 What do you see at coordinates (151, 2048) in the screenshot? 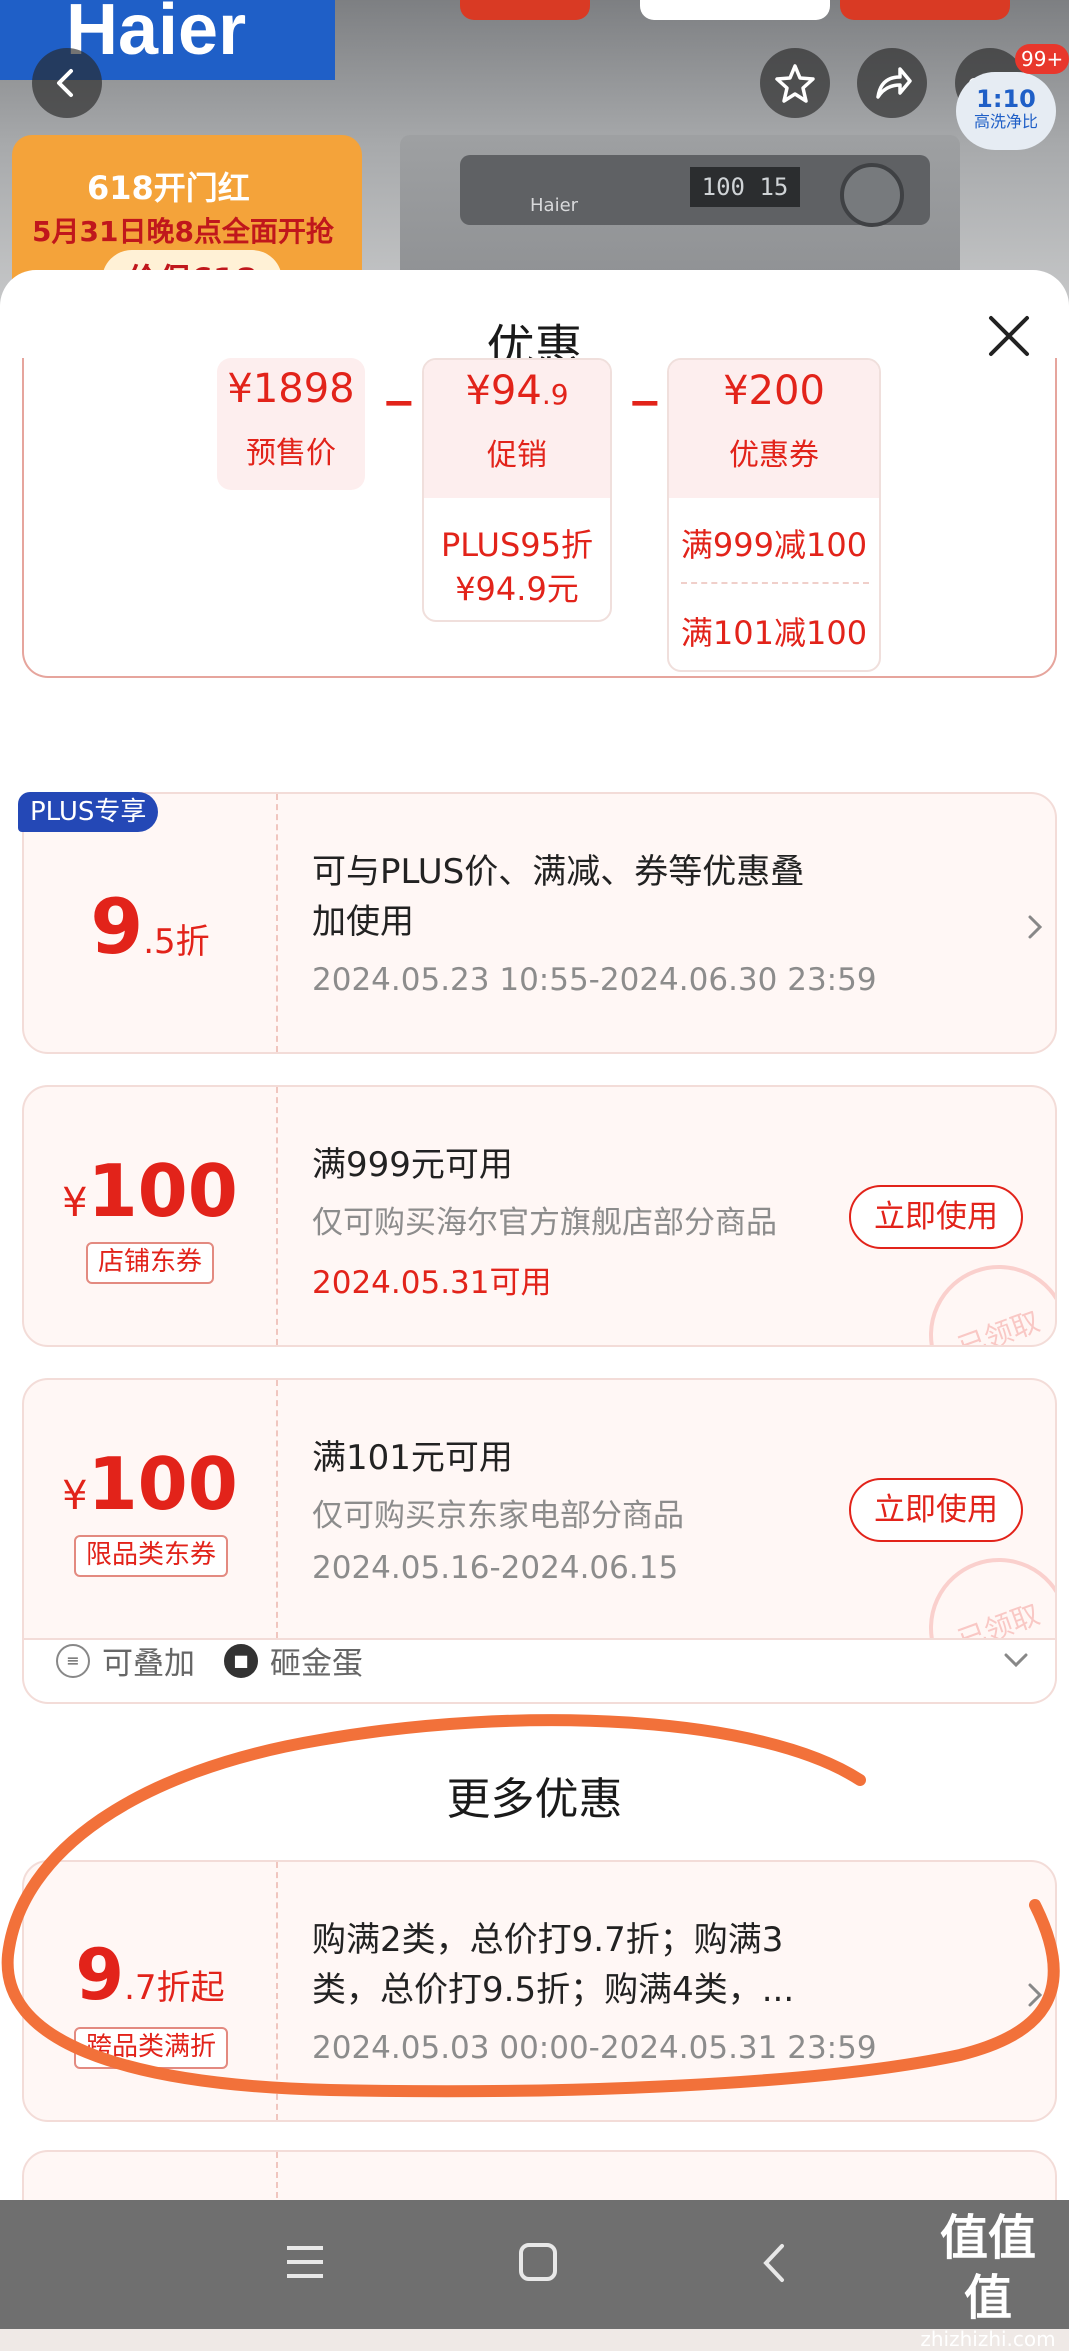
I see `cross-category-tag: 跨品类满折` at bounding box center [151, 2048].